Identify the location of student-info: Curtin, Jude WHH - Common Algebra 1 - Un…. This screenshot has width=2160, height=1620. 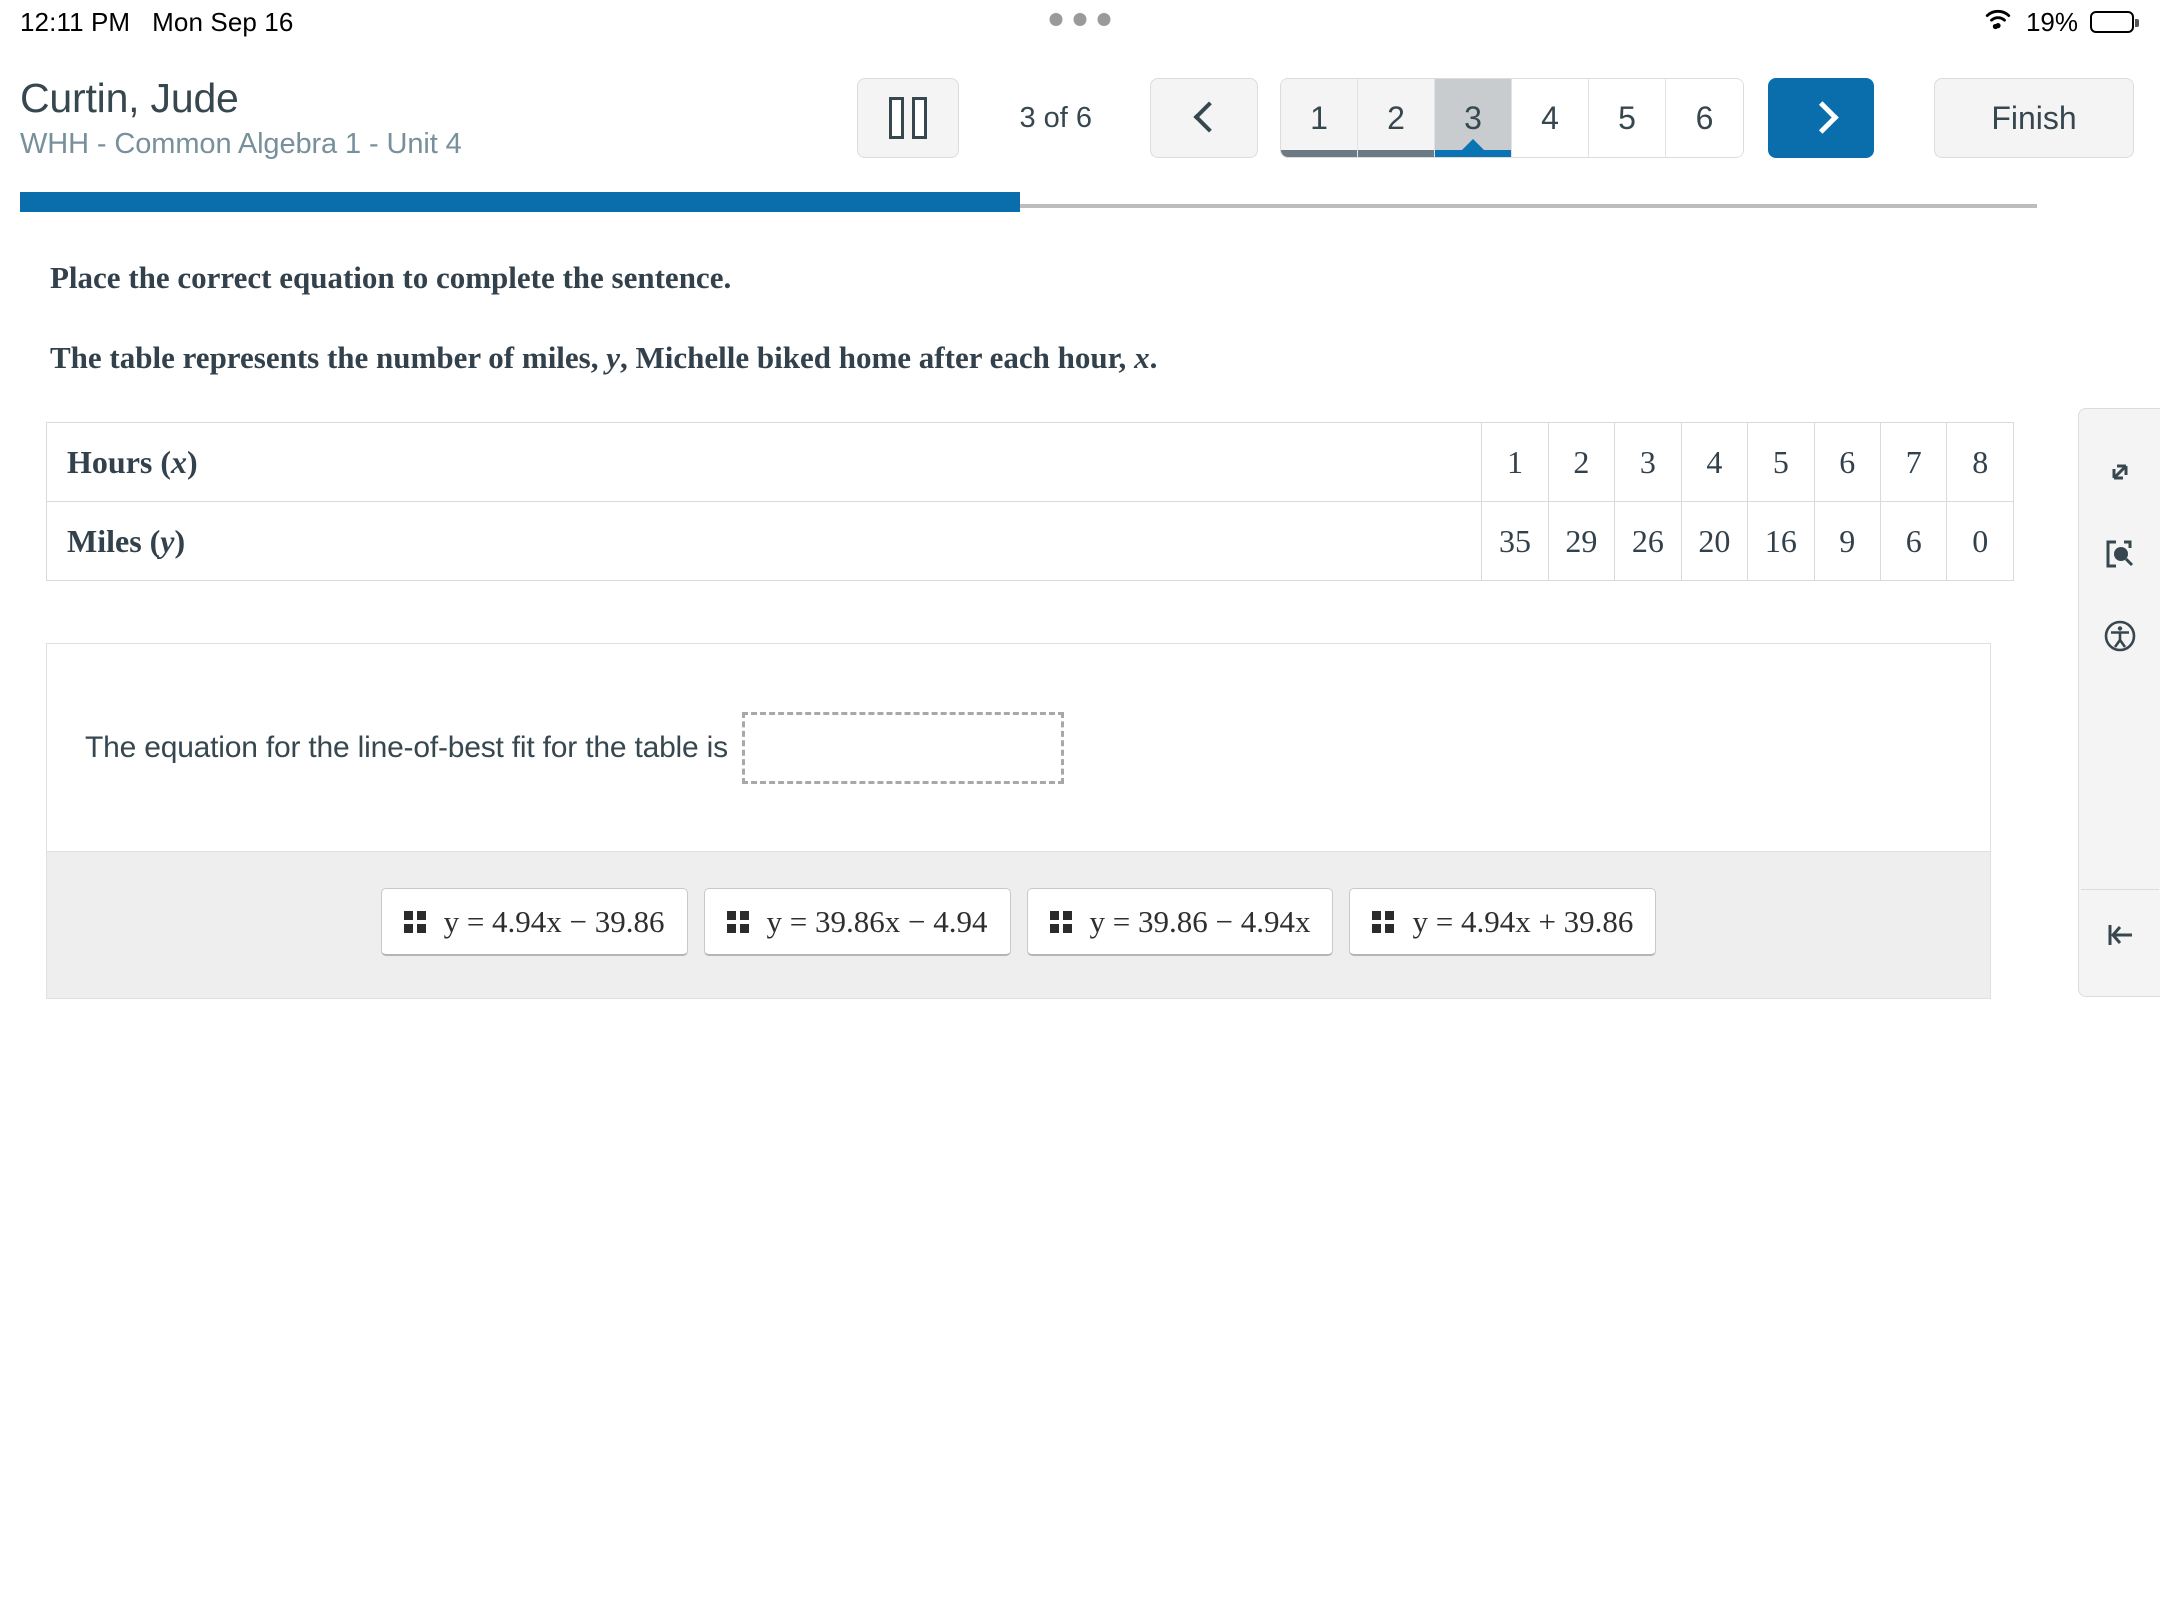
(300, 118).